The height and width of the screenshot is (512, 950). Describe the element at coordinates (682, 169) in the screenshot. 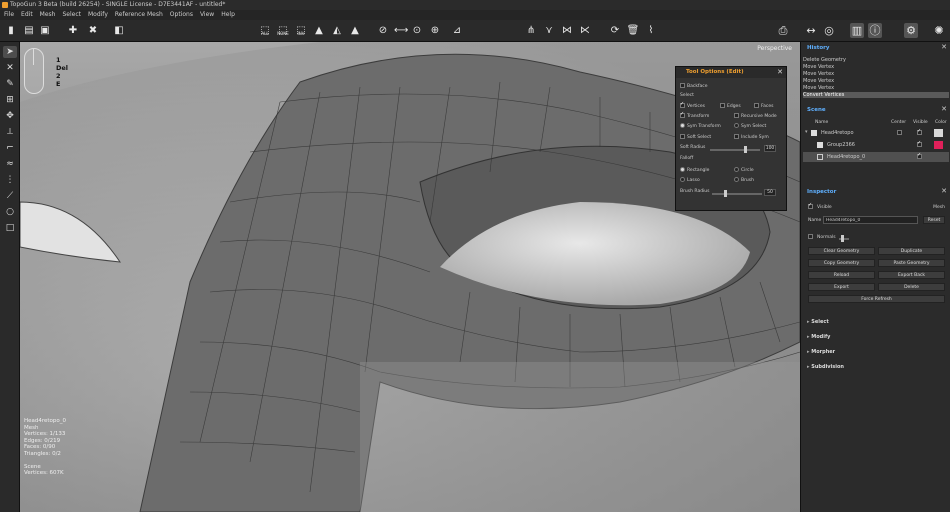

I see `rectangle-radio` at that location.